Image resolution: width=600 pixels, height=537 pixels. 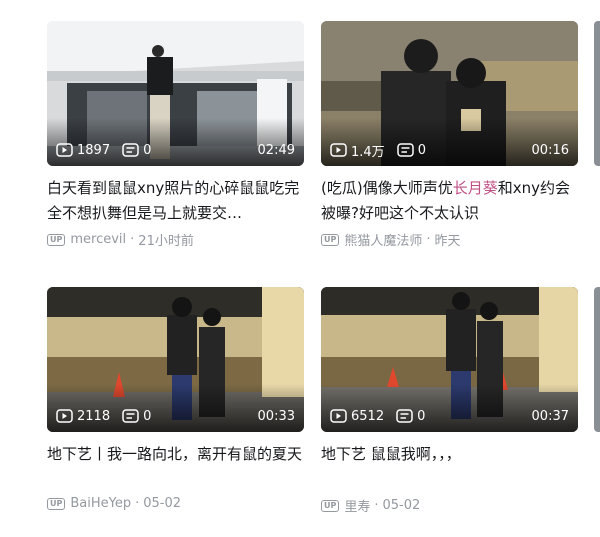 What do you see at coordinates (175, 93) in the screenshot?
I see `video-thumbnail: 1897 0 02:49` at bounding box center [175, 93].